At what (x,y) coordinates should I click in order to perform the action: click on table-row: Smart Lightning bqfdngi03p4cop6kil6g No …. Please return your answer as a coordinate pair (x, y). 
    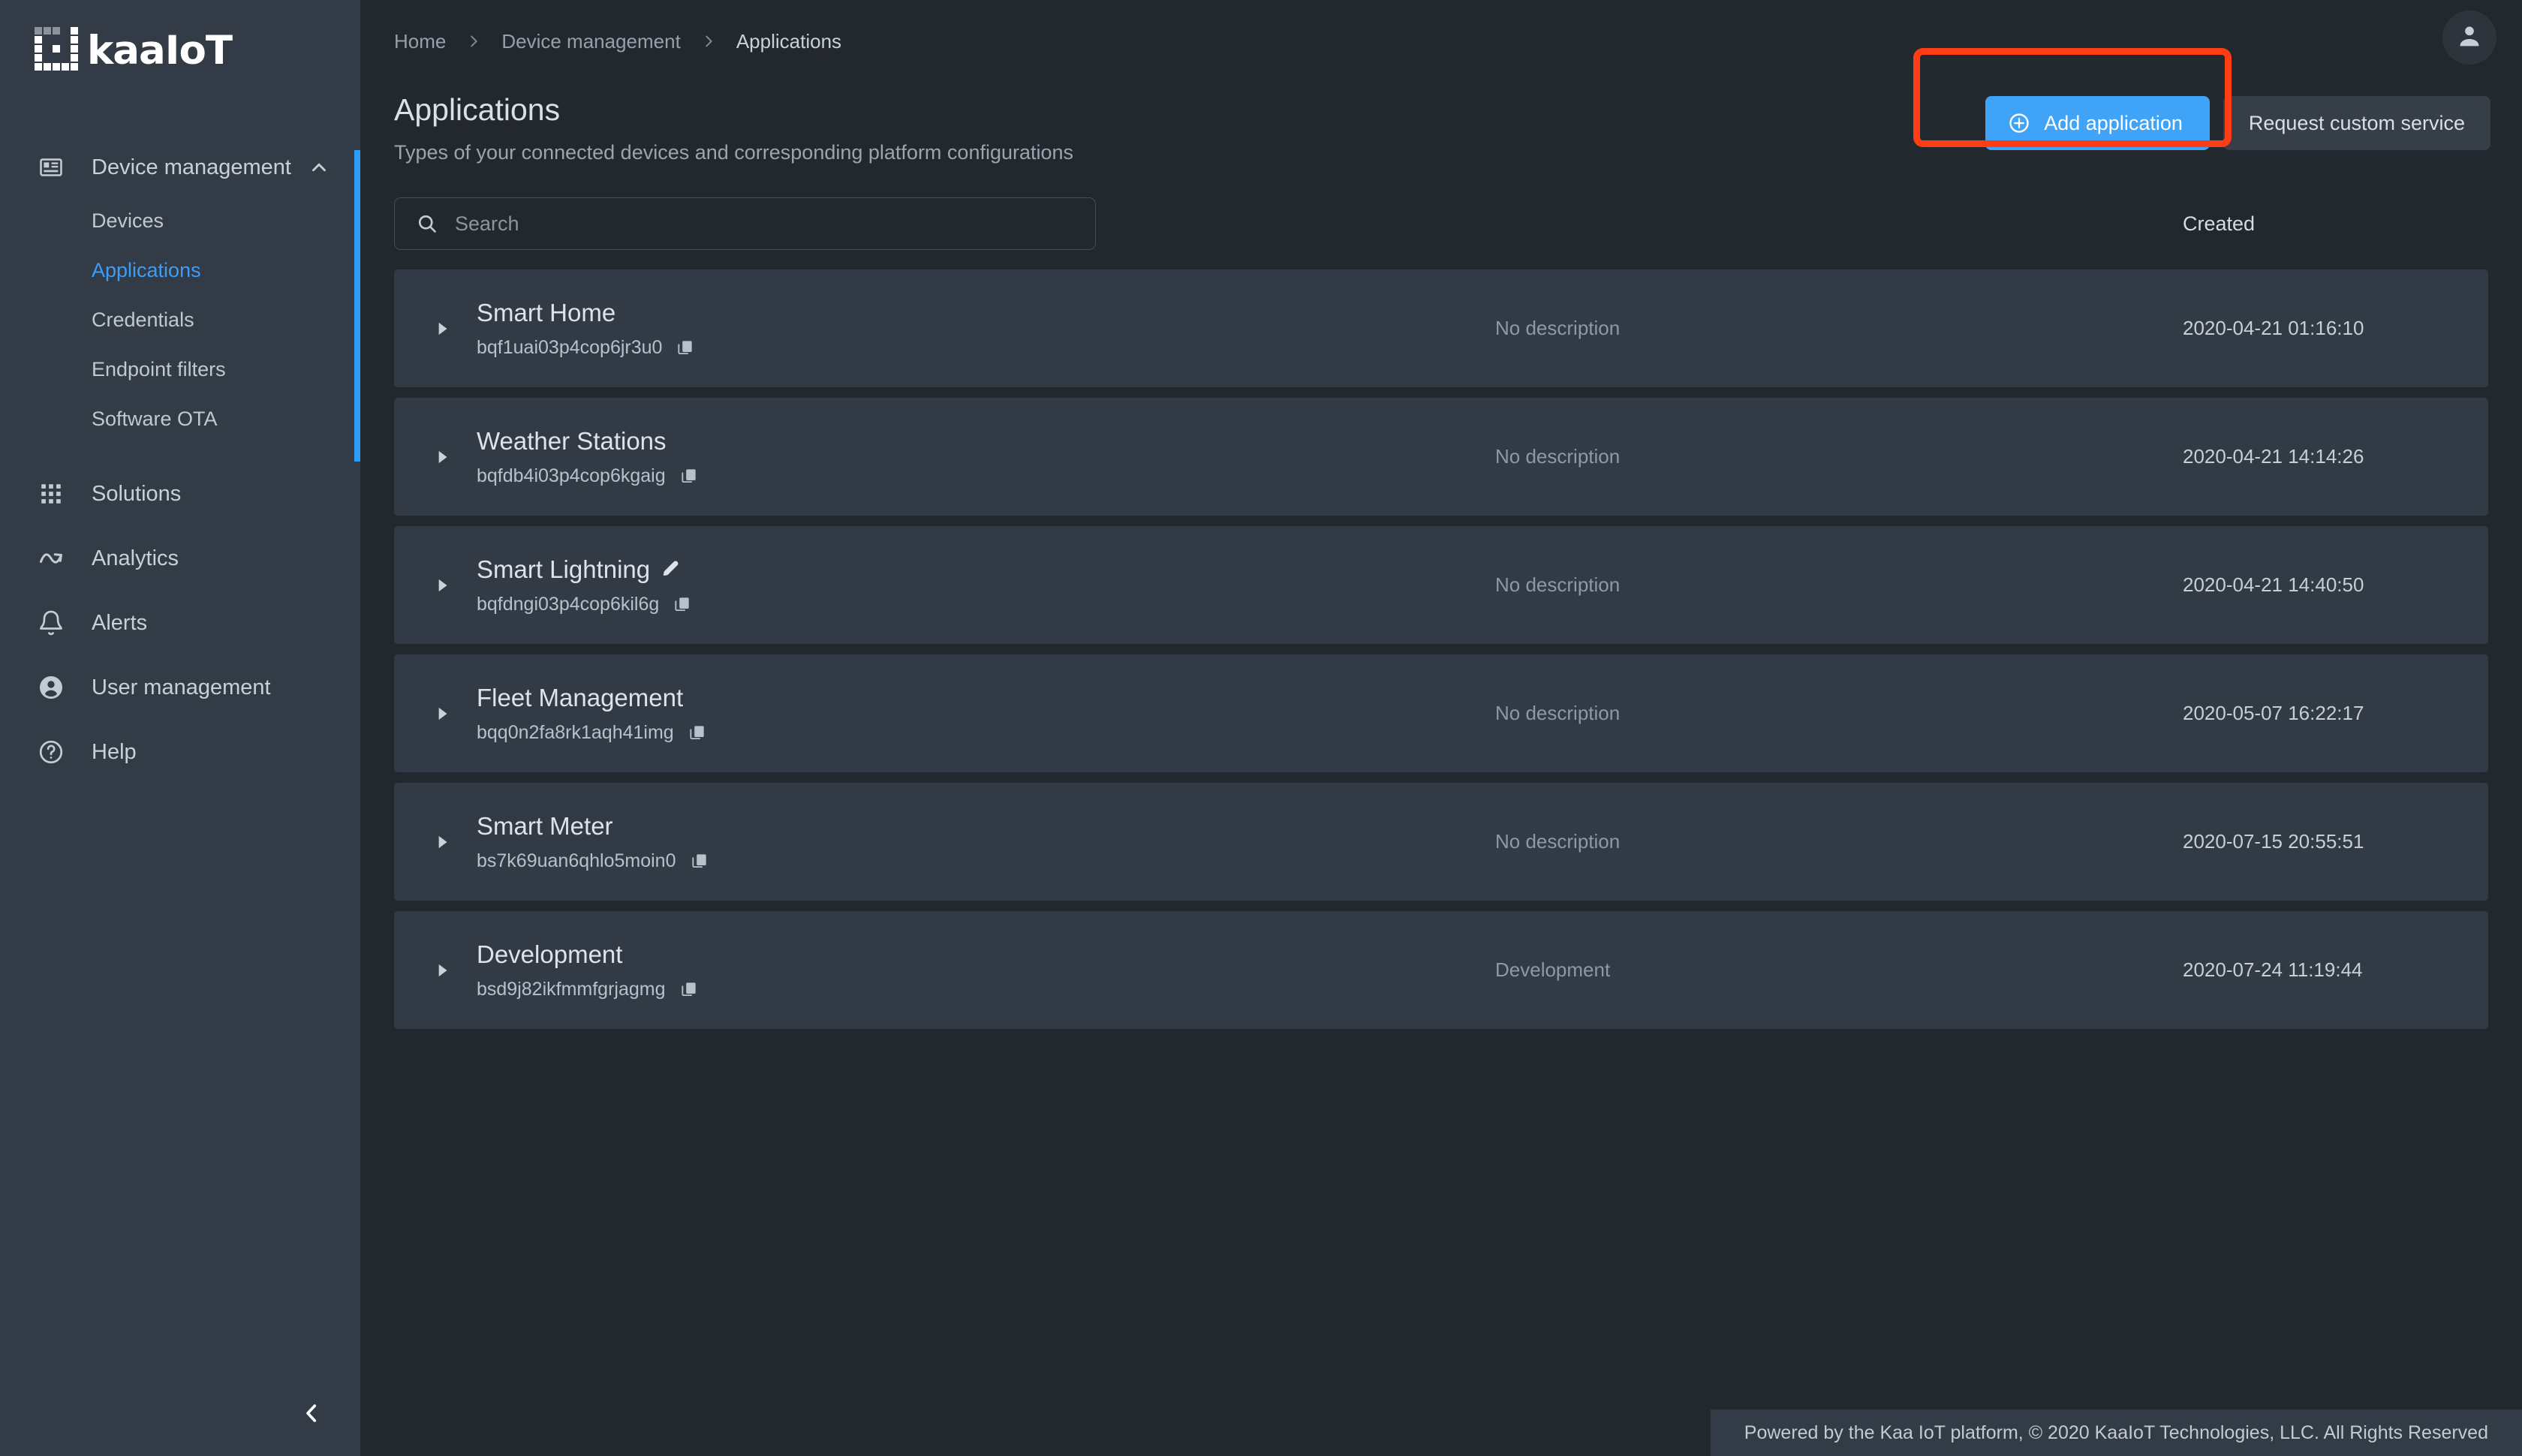
    Looking at the image, I should click on (1441, 585).